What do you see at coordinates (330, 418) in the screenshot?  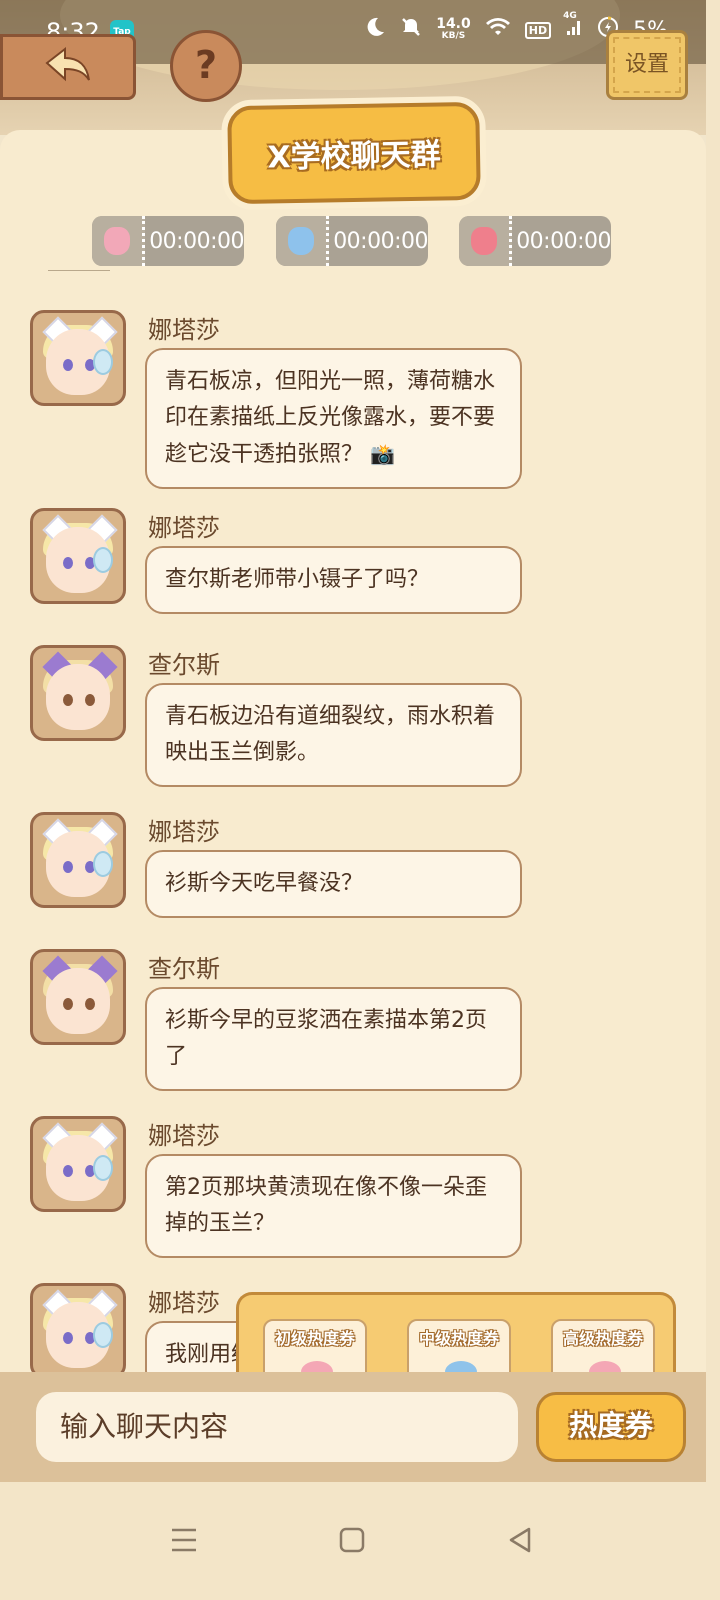 I see `message-text: 青石板凉，但阳光一照，薄荷糖水印在素描纸上反光像露水，要不要趁它没干透拍张照？` at bounding box center [330, 418].